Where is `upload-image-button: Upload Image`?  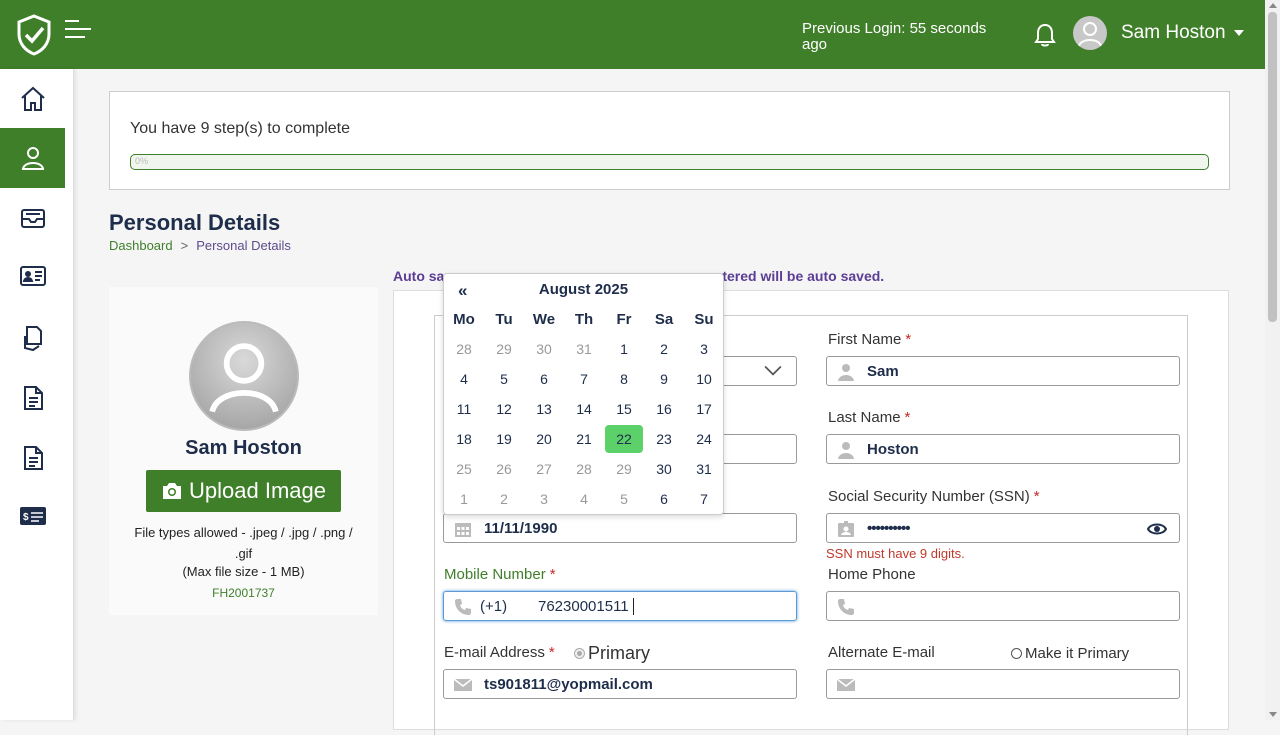
upload-image-button: Upload Image is located at coordinates (243, 491).